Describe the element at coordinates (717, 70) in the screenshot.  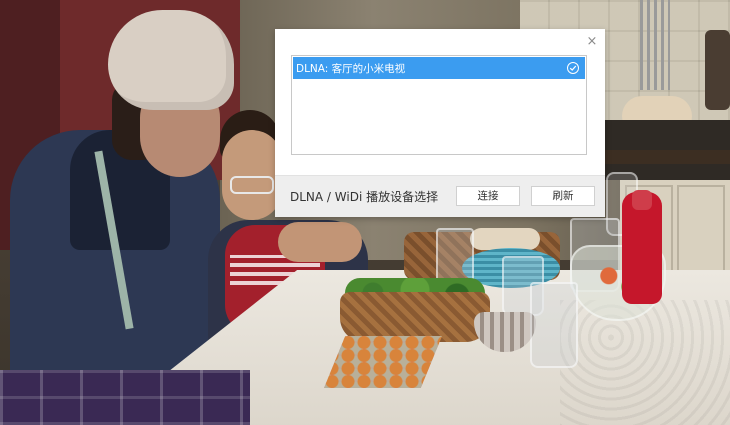
I see `jar` at that location.